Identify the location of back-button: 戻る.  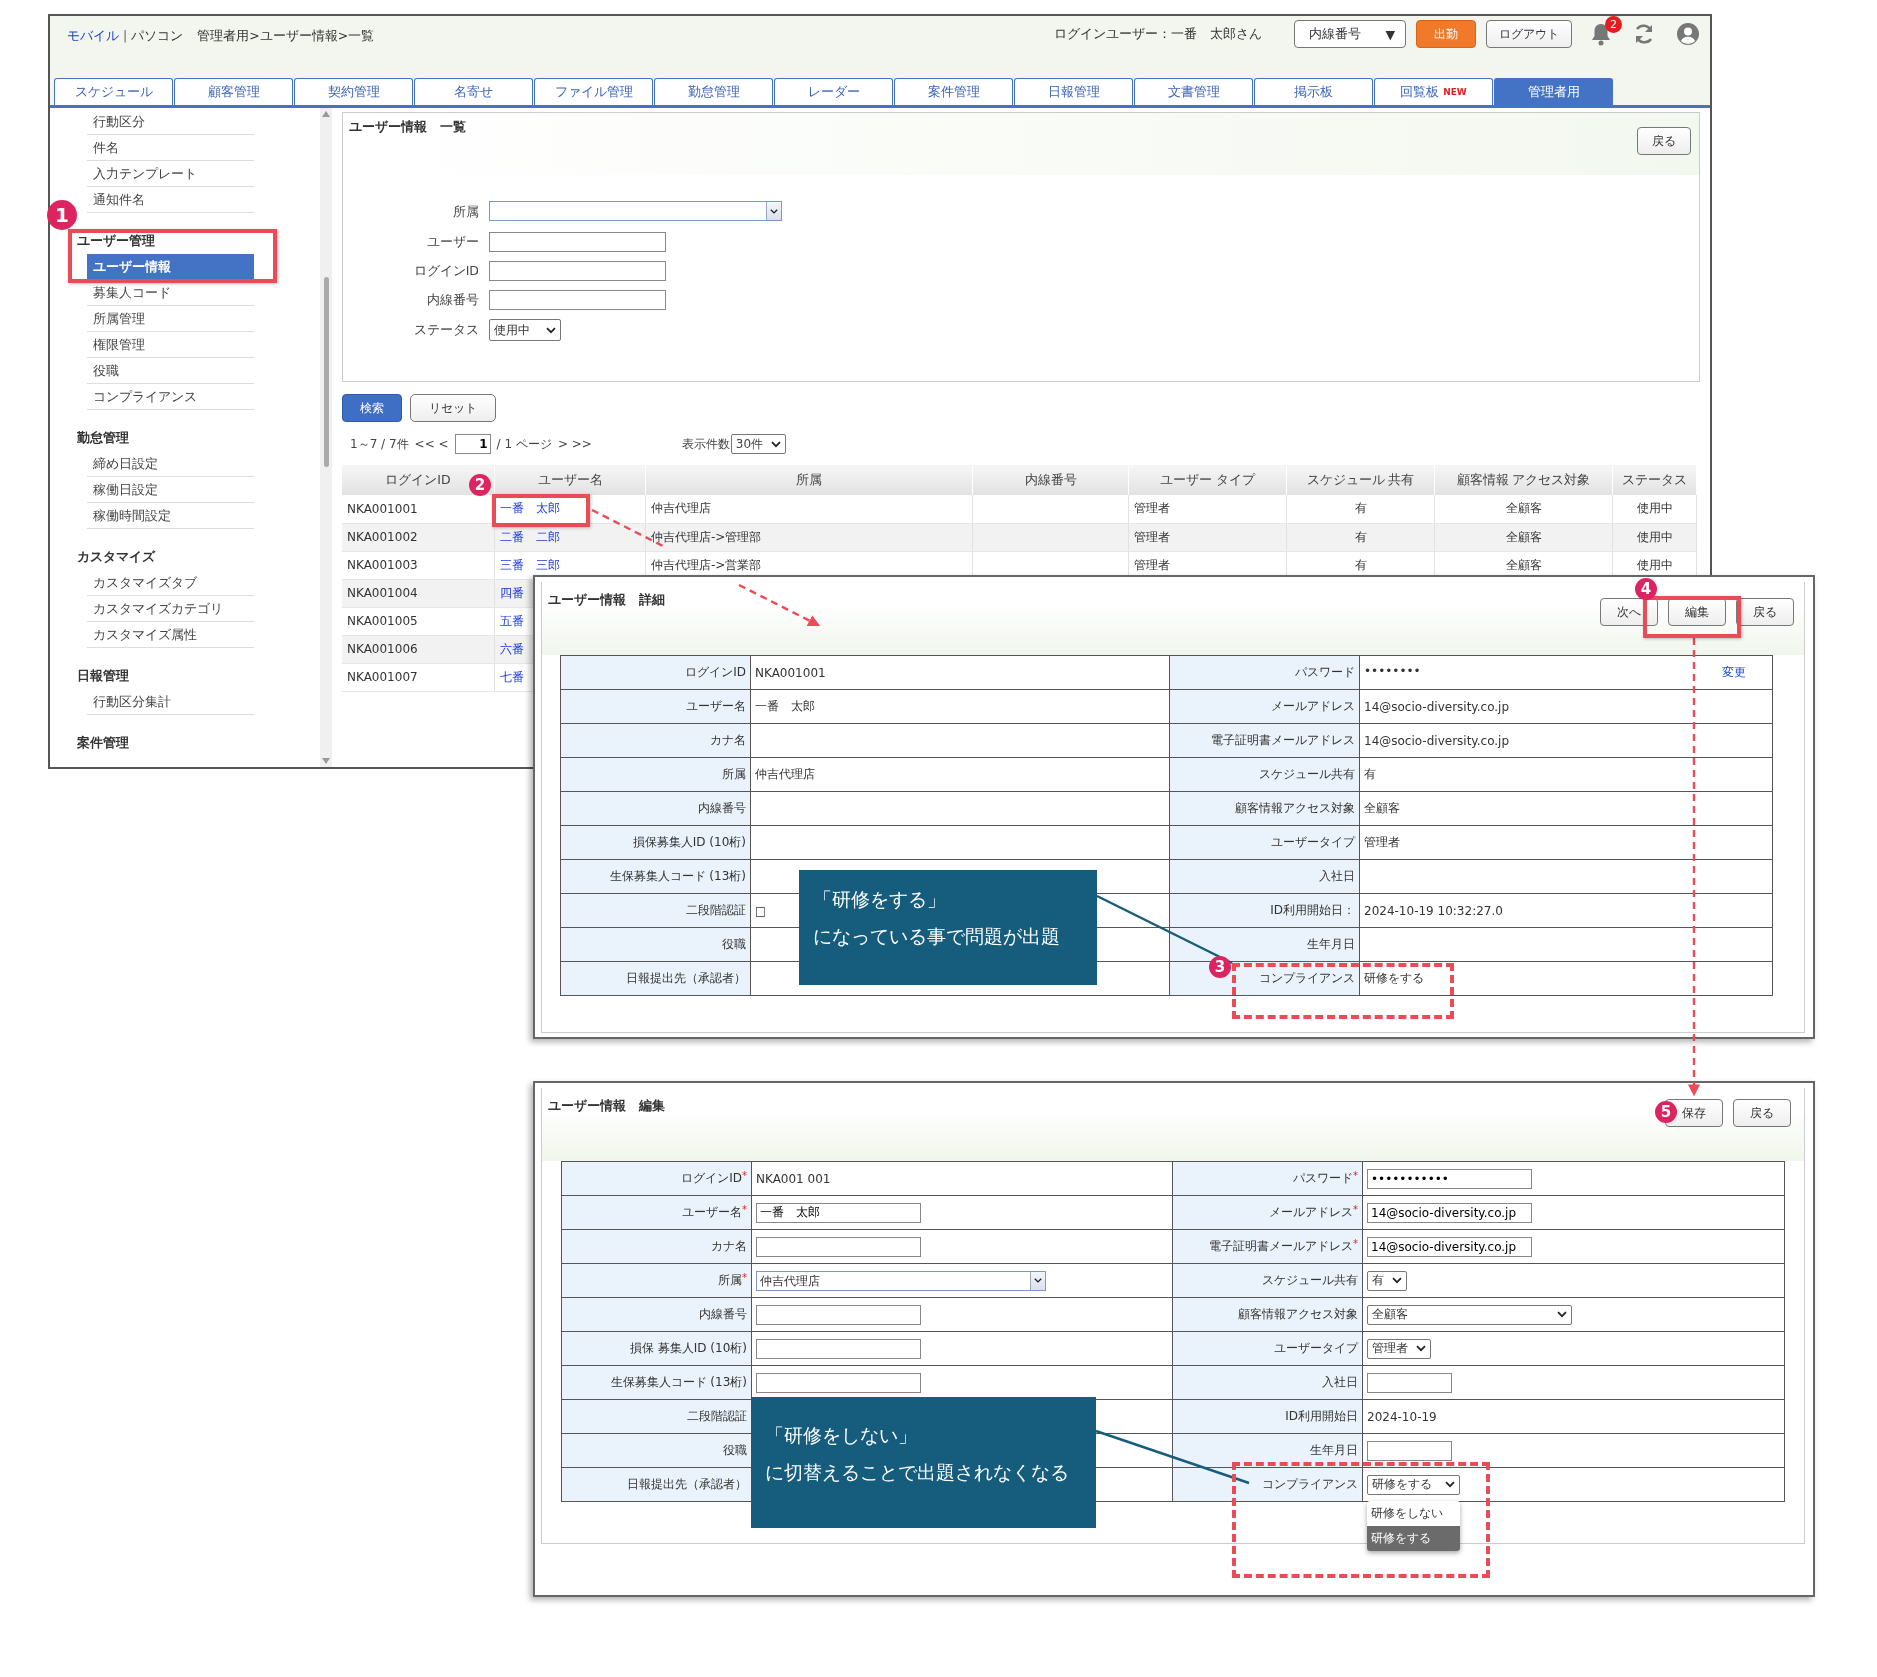
(1664, 141).